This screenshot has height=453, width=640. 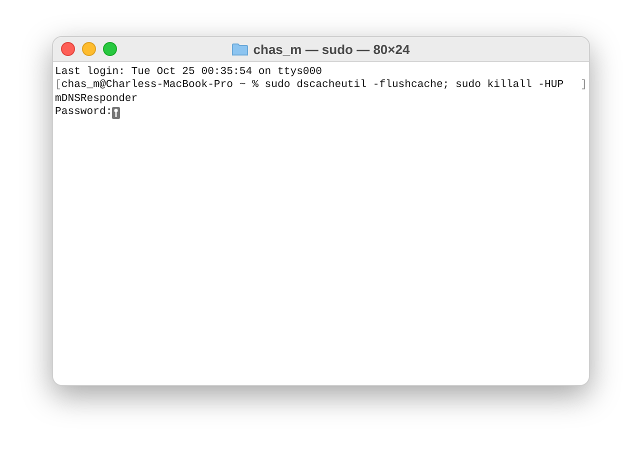 I want to click on zoom-button, so click(x=110, y=49).